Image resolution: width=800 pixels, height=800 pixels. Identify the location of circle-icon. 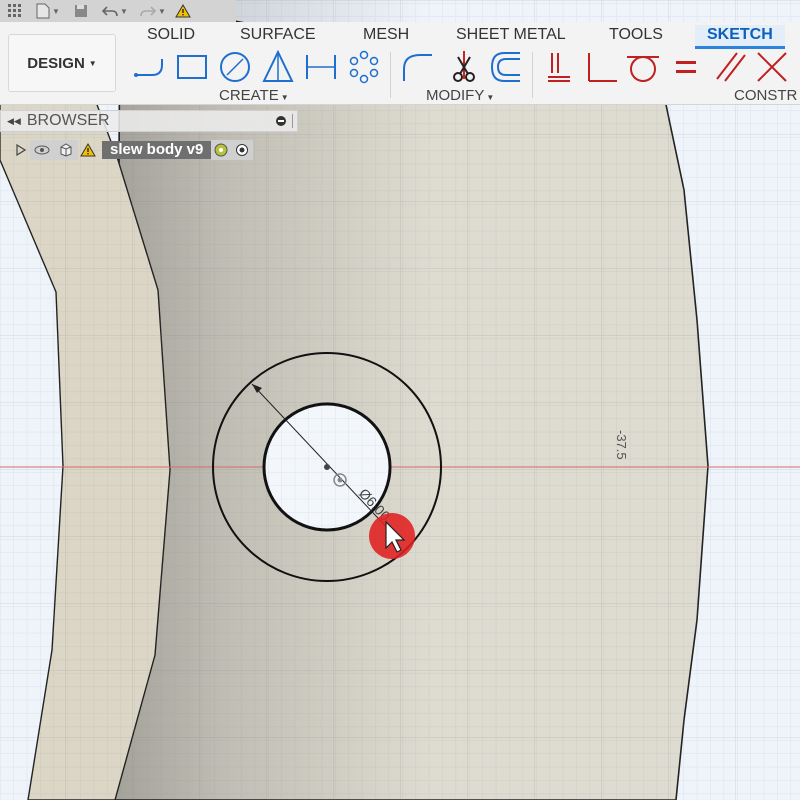
(235, 67).